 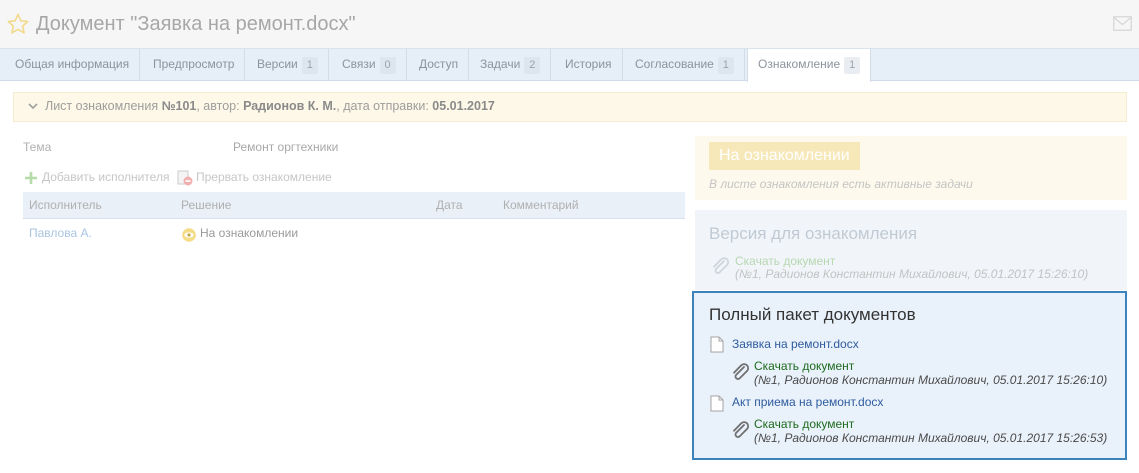 What do you see at coordinates (277, 64) in the screenshot?
I see `tab-label: Версии` at bounding box center [277, 64].